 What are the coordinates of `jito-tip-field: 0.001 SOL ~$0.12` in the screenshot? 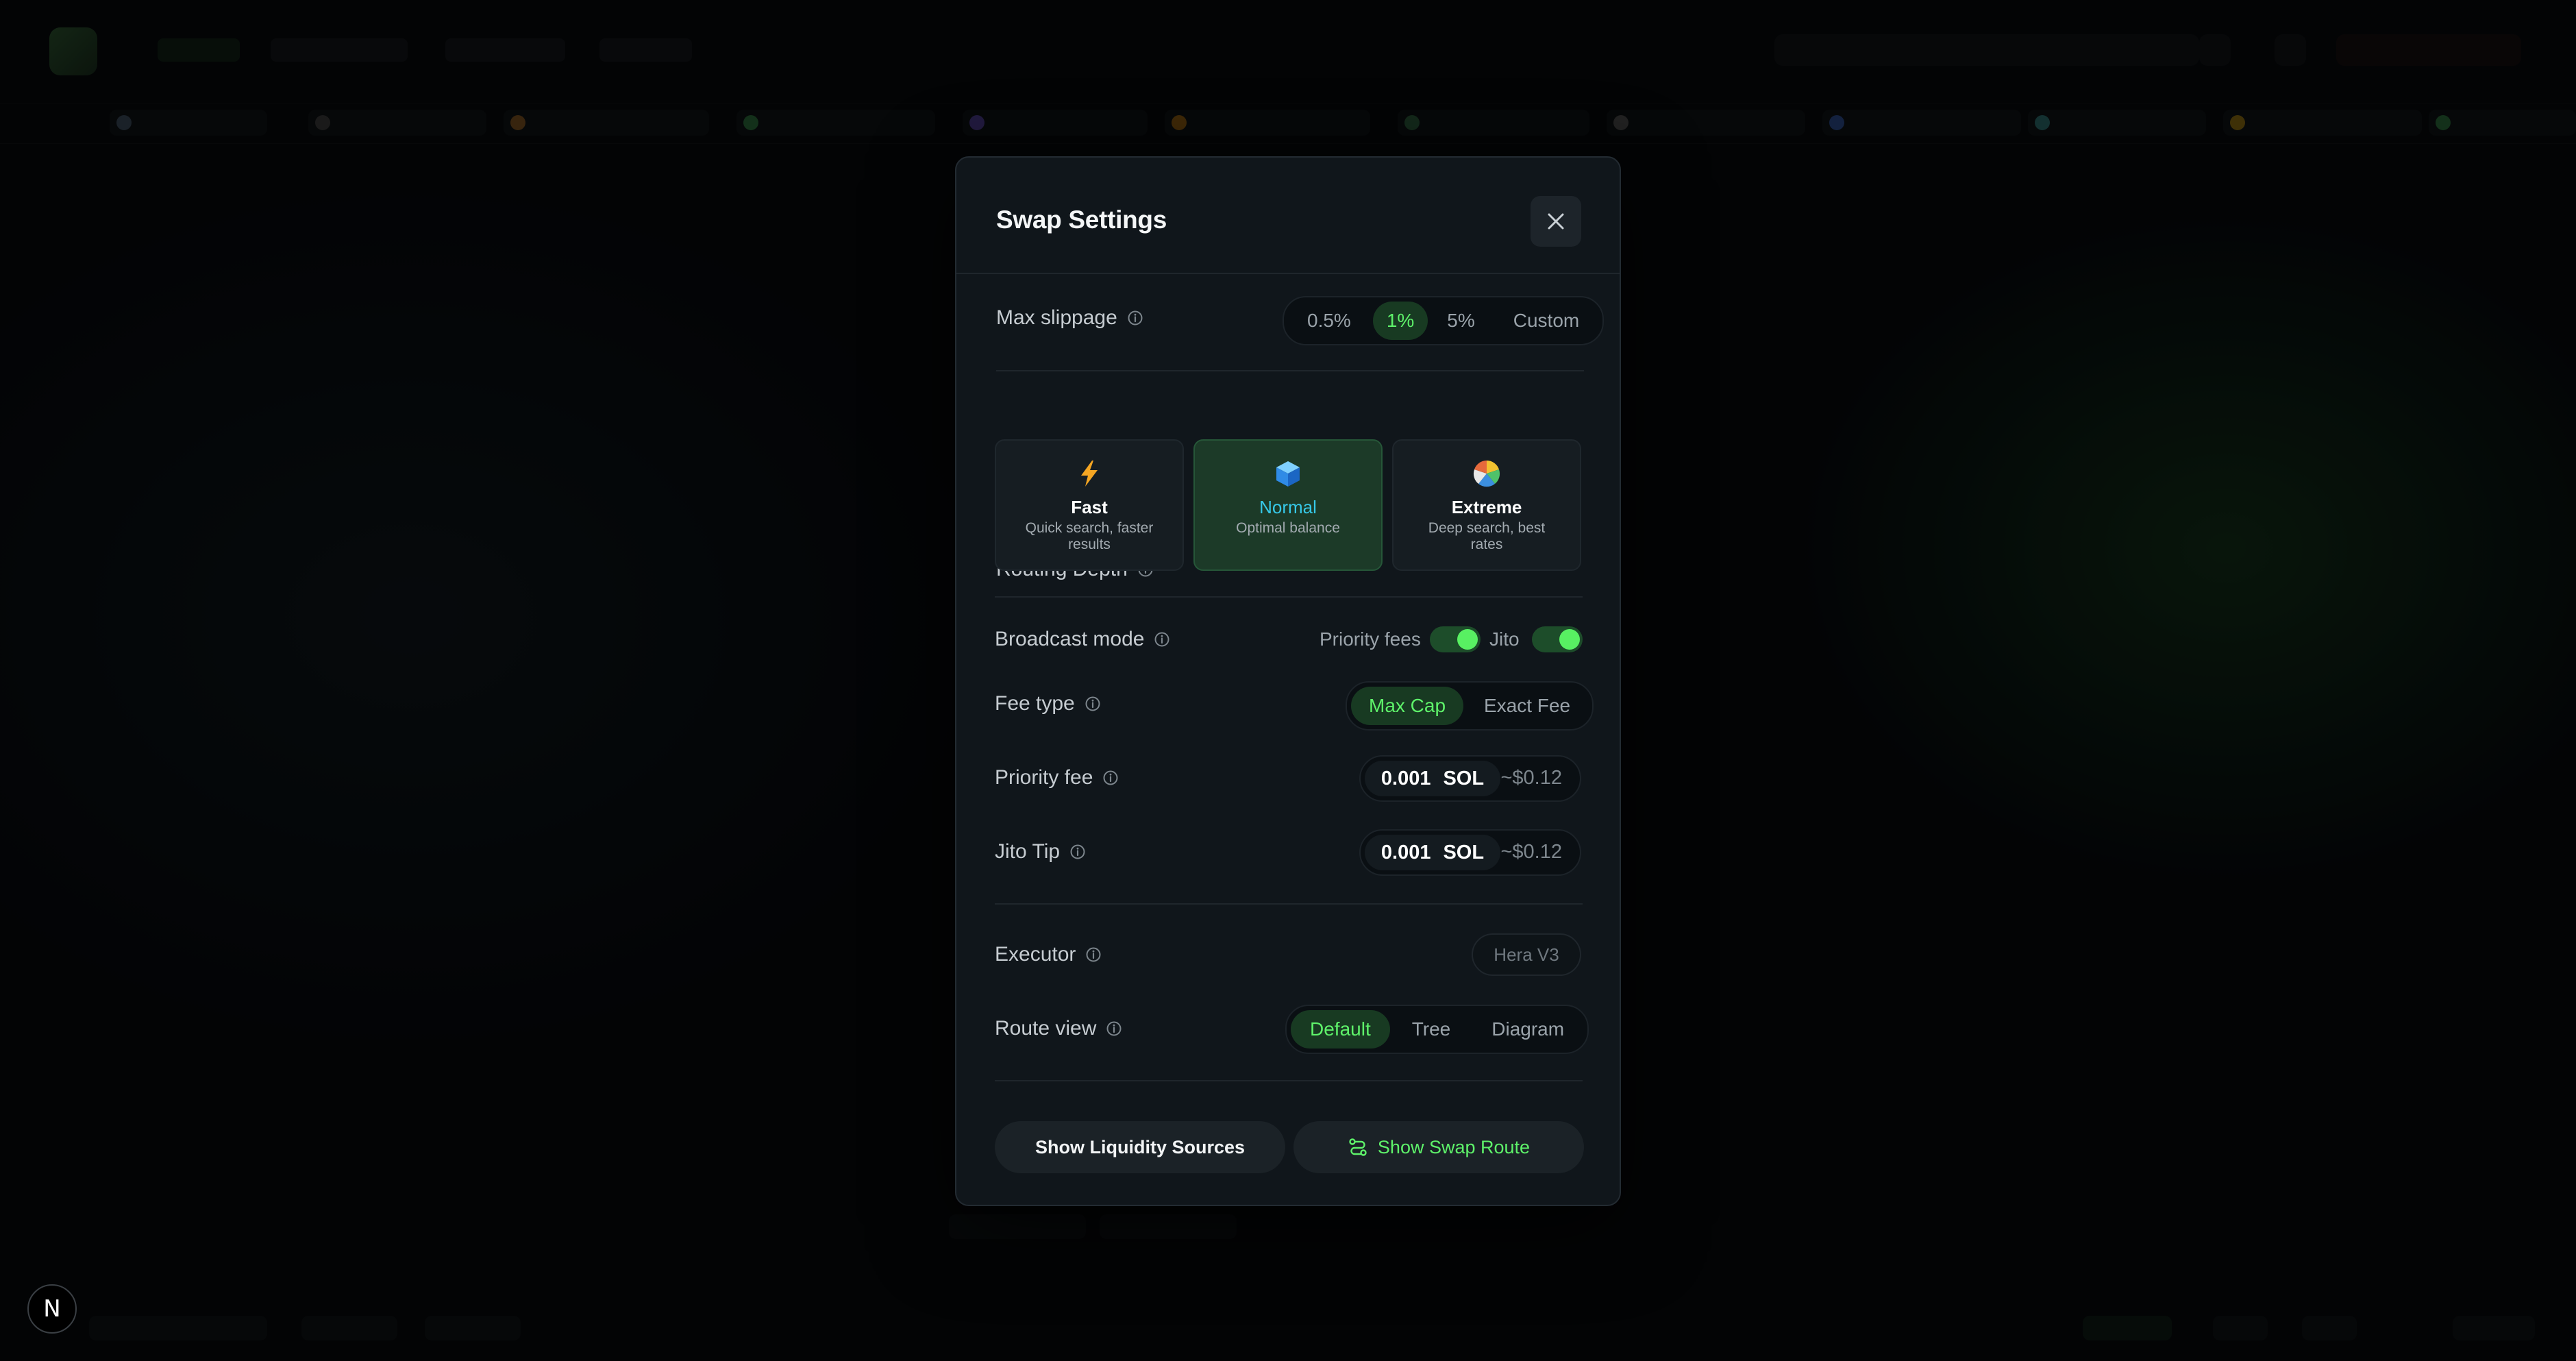 It's located at (1470, 852).